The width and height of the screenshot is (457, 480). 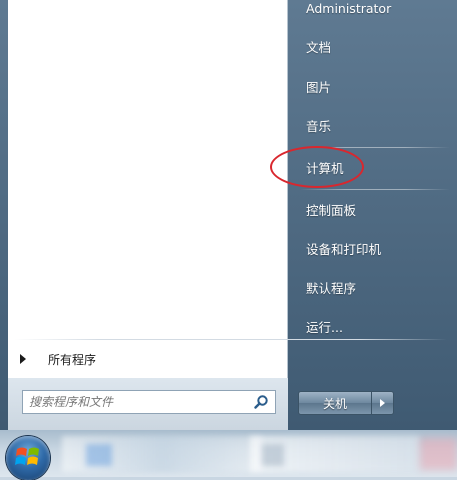 I want to click on shutdown-options-button, so click(x=383, y=403).